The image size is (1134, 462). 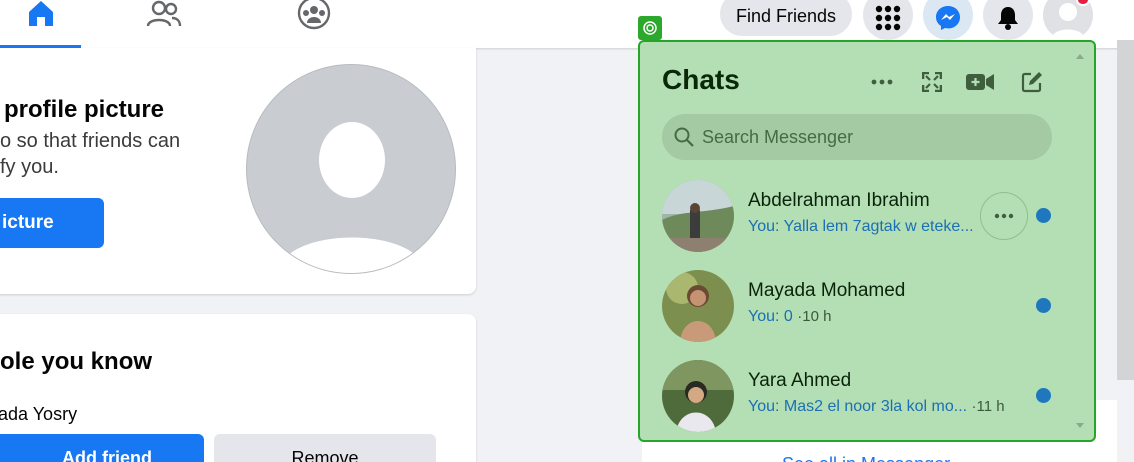 What do you see at coordinates (786, 18) in the screenshot?
I see `find-friends-button: Find Friends` at bounding box center [786, 18].